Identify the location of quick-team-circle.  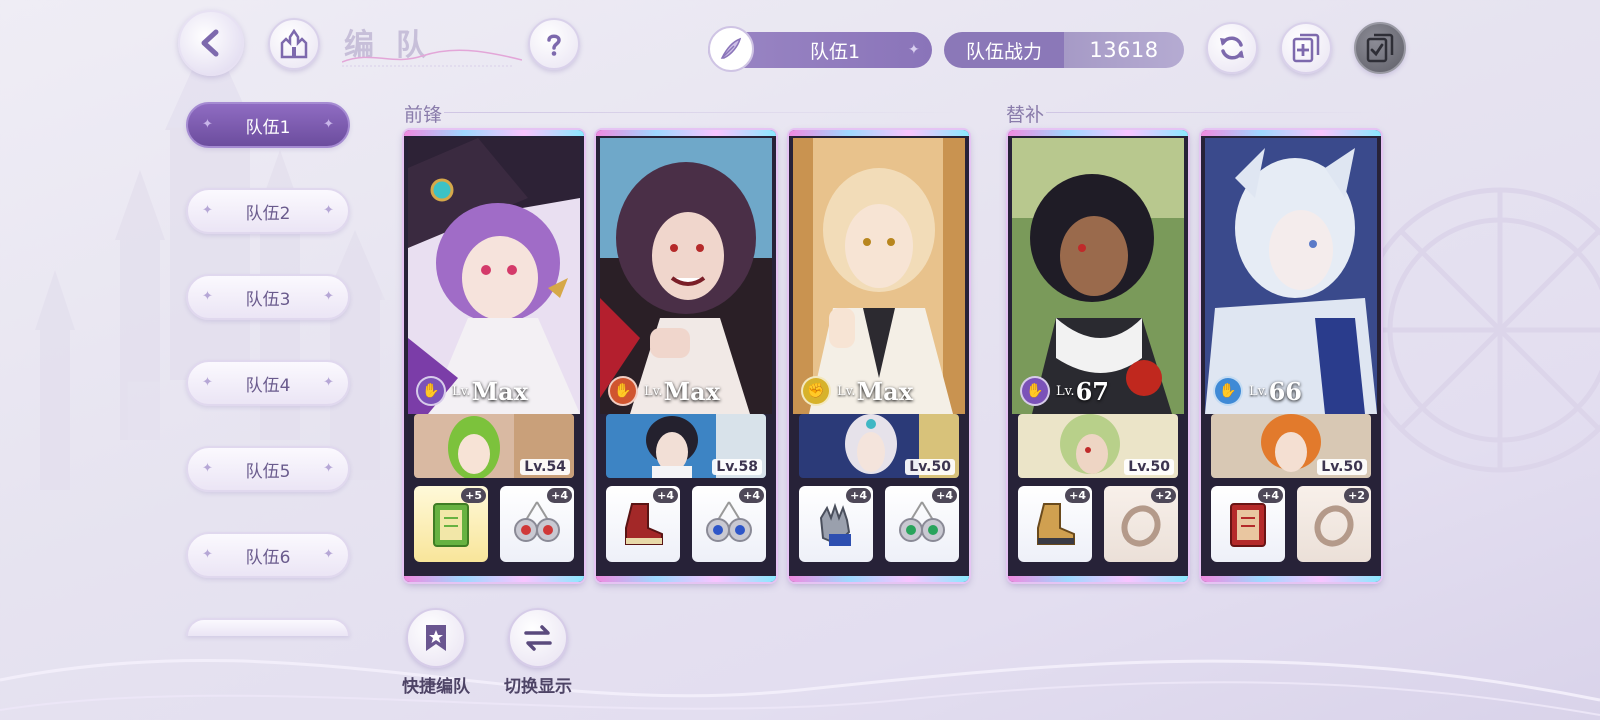
(436, 638).